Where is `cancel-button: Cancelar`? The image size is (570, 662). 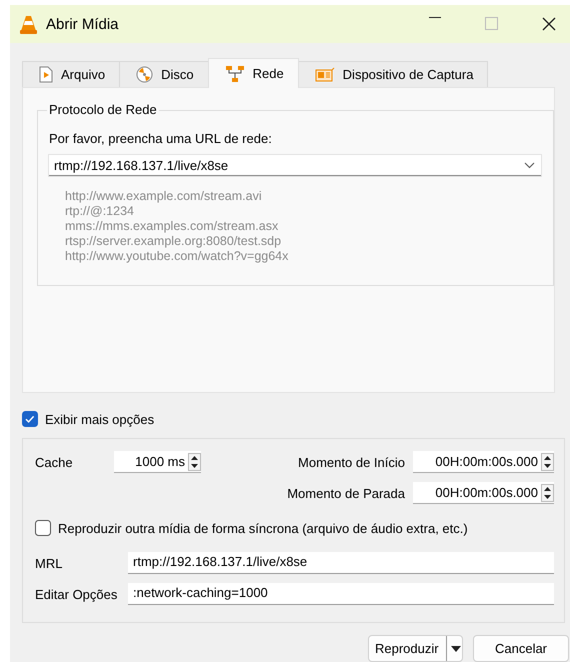
cancel-button: Cancelar is located at coordinates (521, 648).